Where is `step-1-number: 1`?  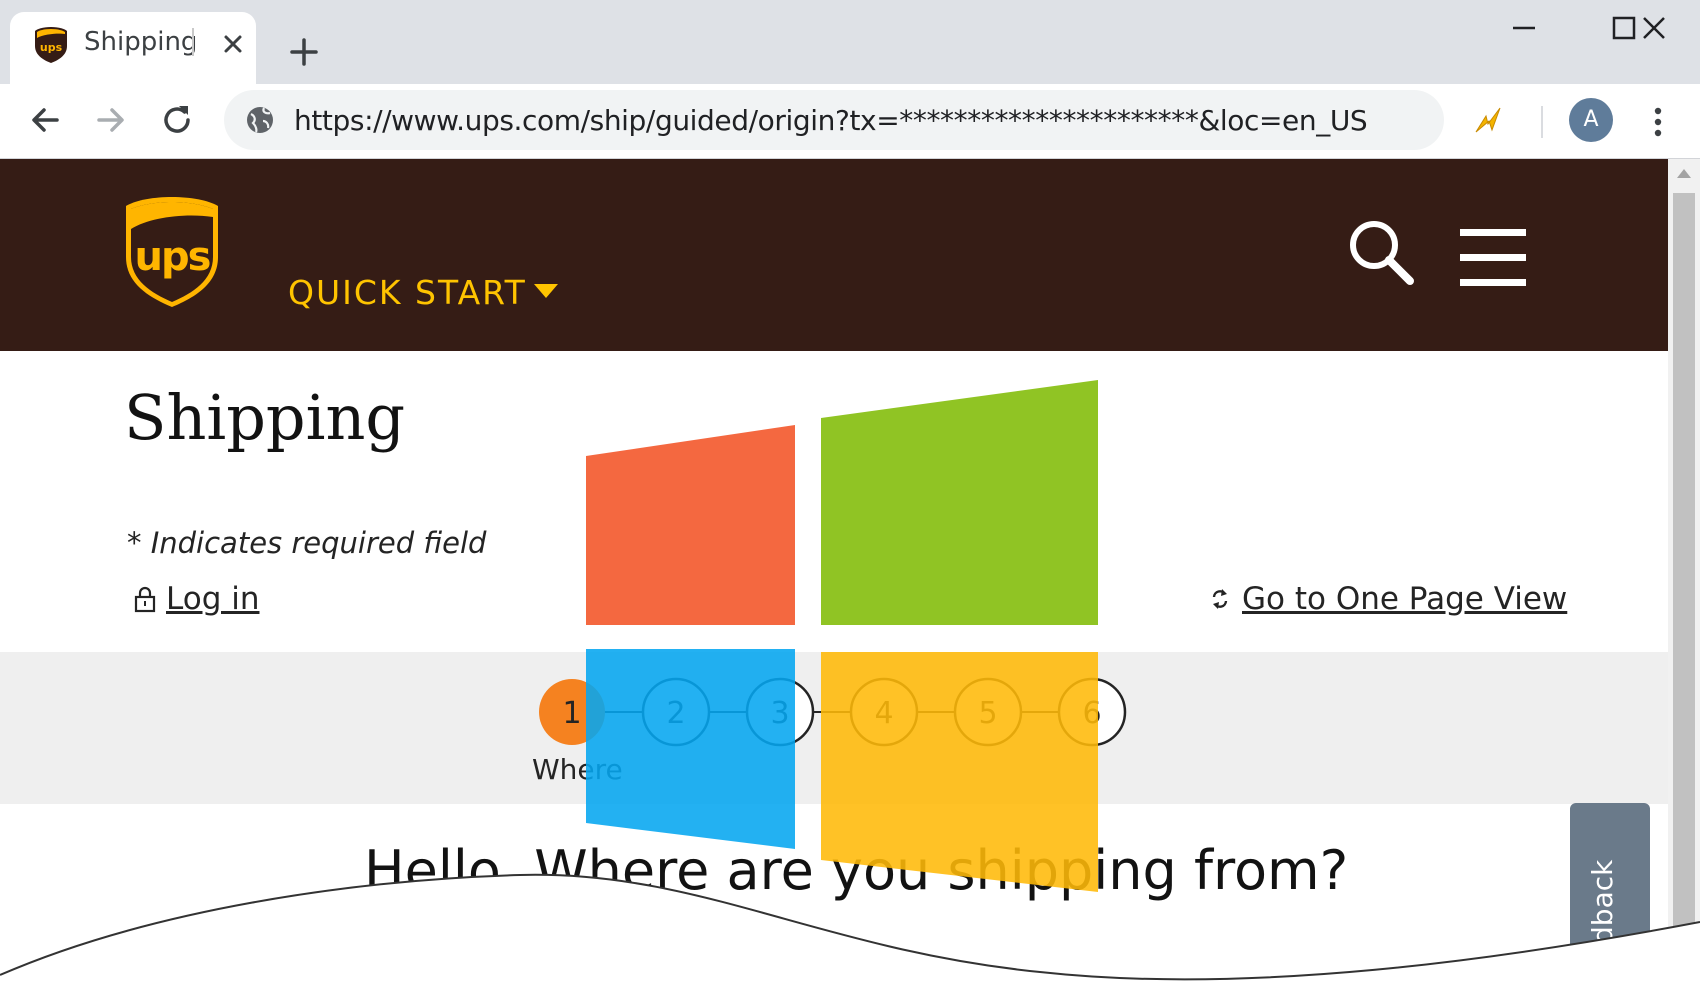 step-1-number: 1 is located at coordinates (571, 713).